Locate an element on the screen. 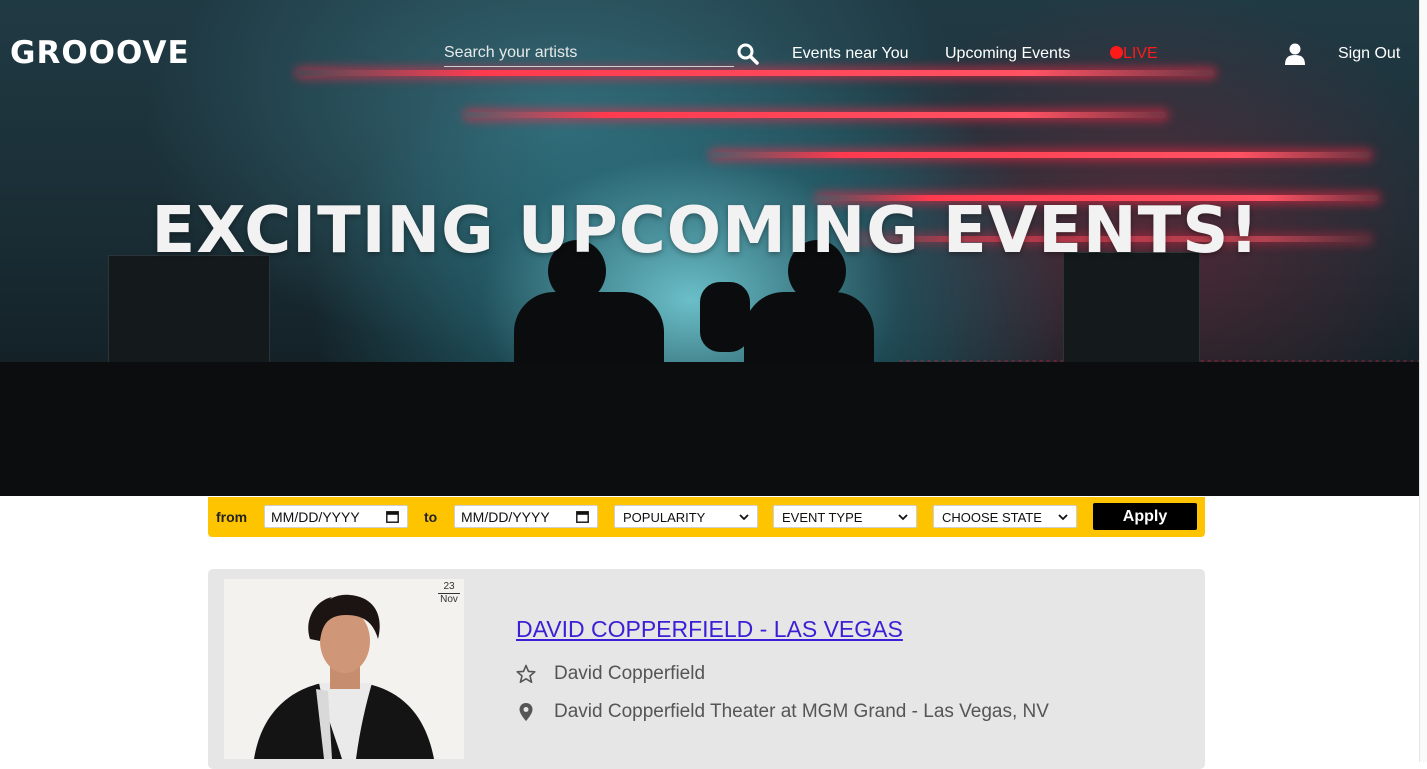 The width and height of the screenshot is (1427, 769). scrollbar is located at coordinates (1423, 381).